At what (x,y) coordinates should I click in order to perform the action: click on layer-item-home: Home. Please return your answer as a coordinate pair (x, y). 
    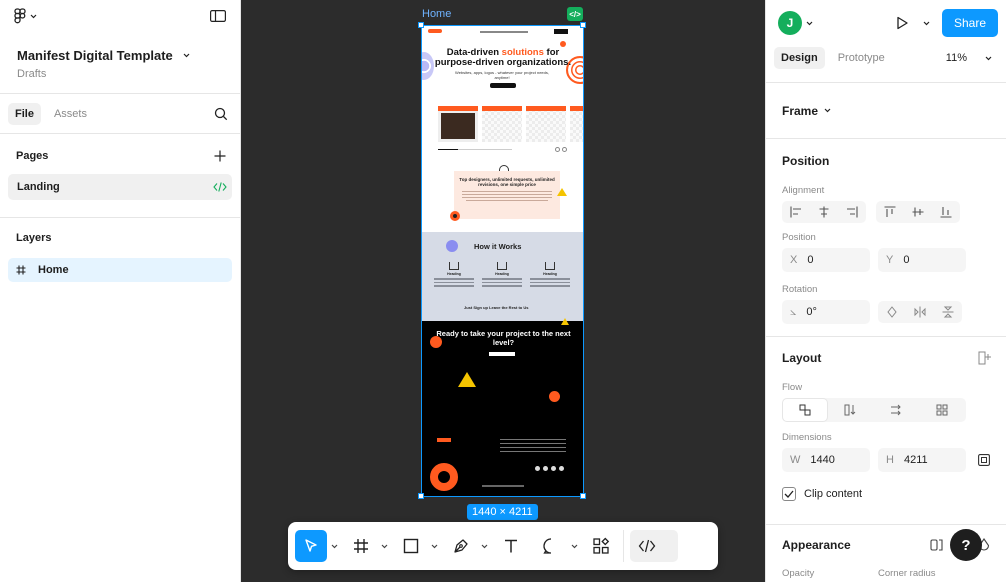
    Looking at the image, I should click on (120, 270).